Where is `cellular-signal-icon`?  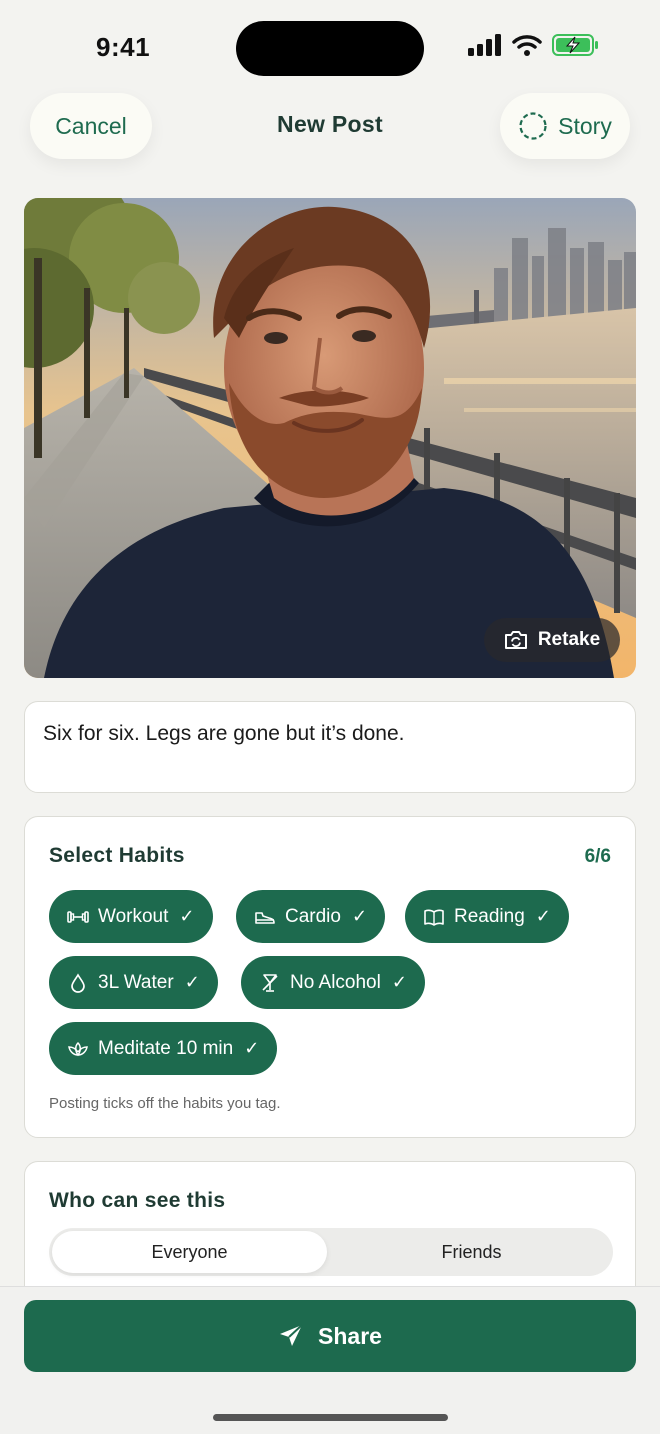 cellular-signal-icon is located at coordinates (484, 45).